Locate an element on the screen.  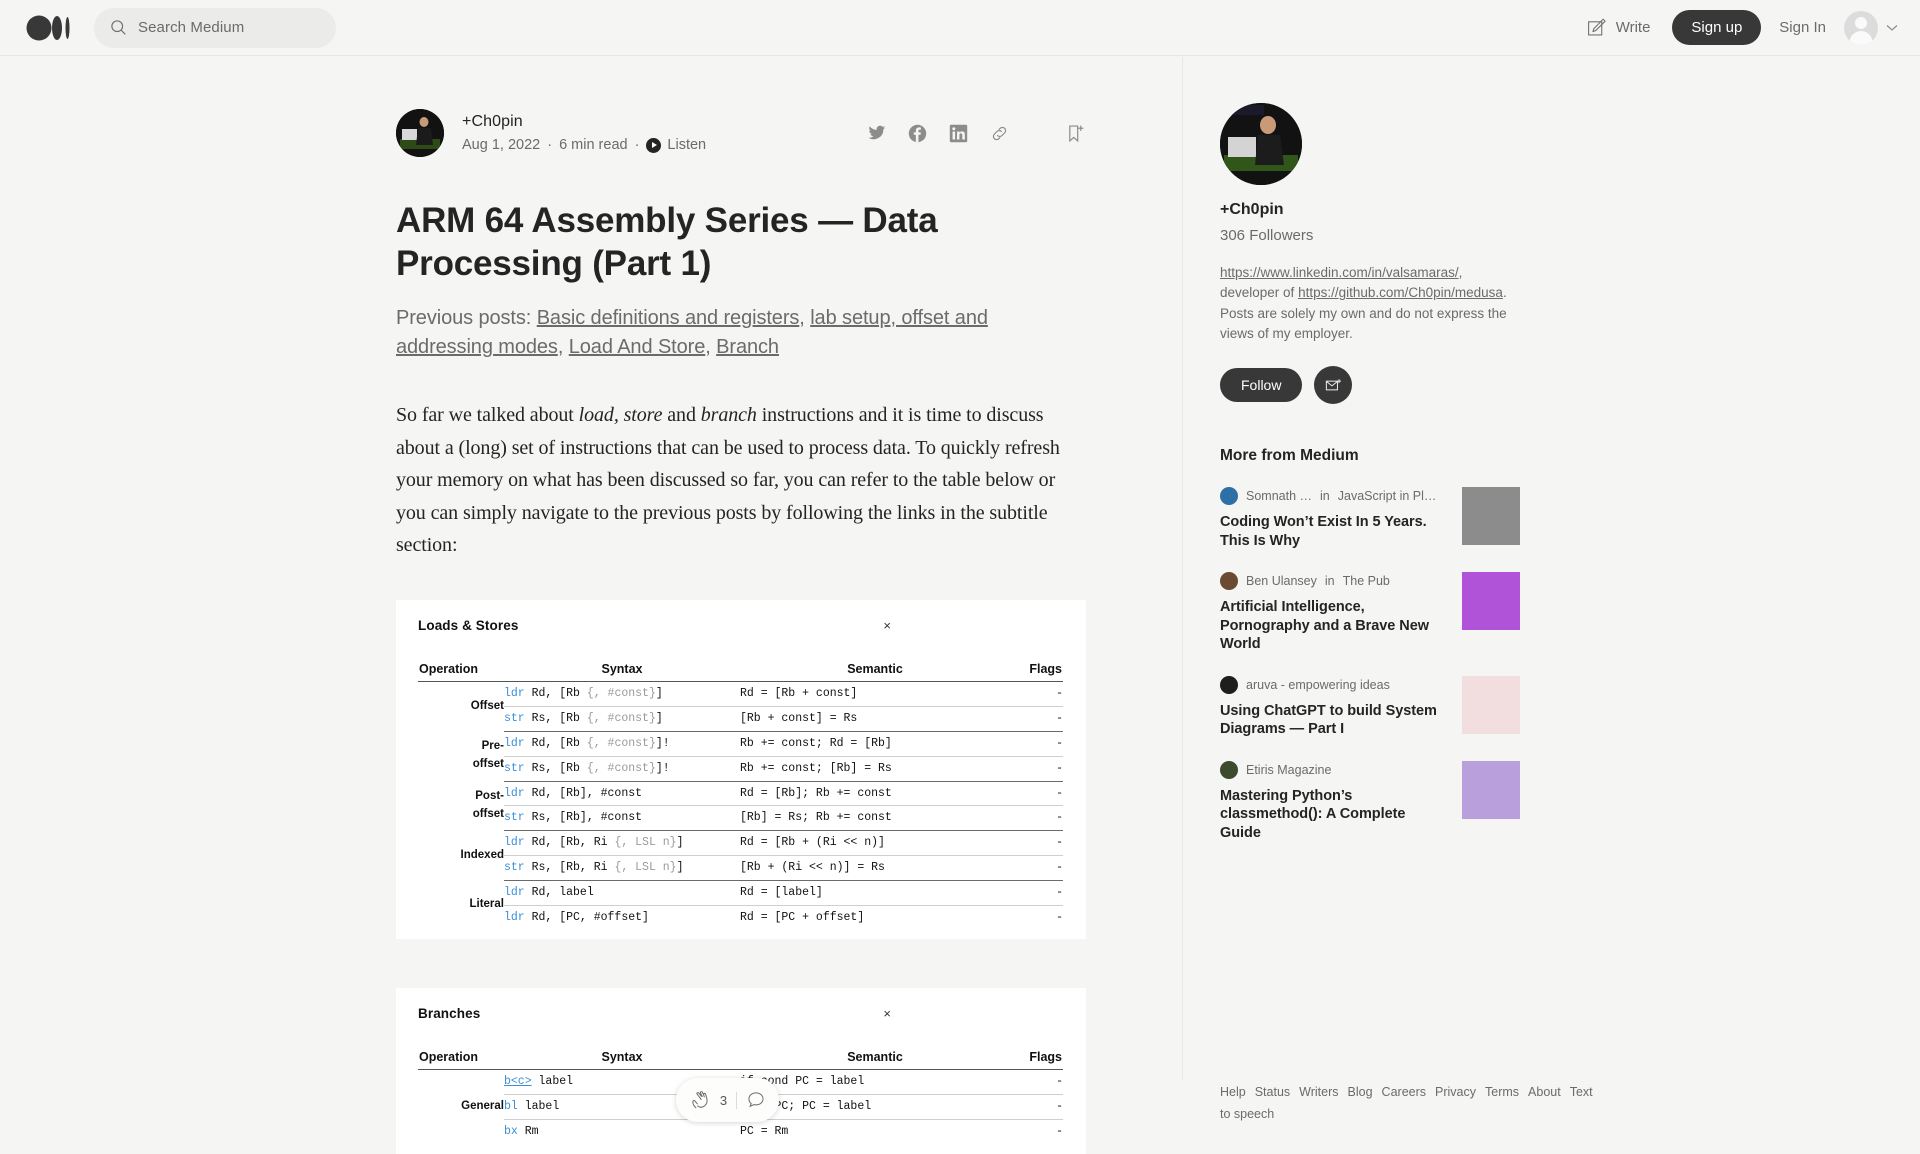
search-placeholder: Search Medium is located at coordinates (191, 27).